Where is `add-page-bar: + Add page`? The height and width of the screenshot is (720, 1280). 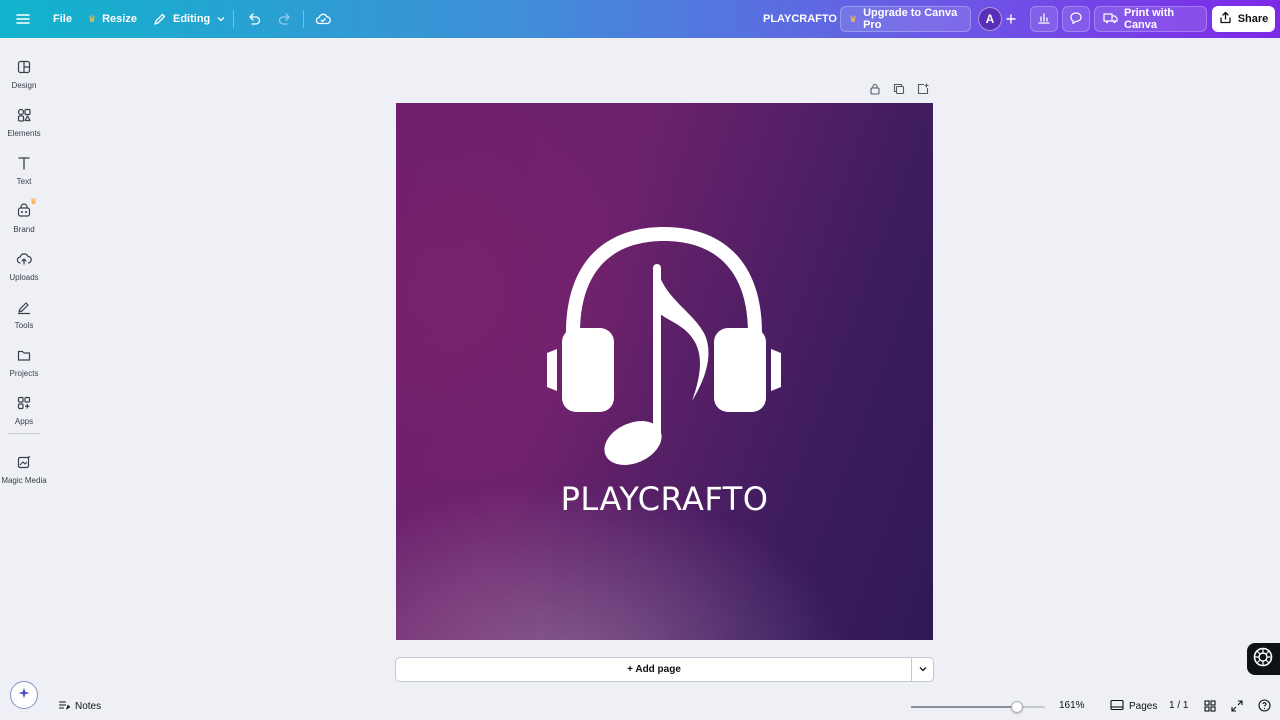
add-page-bar: + Add page is located at coordinates (664, 669).